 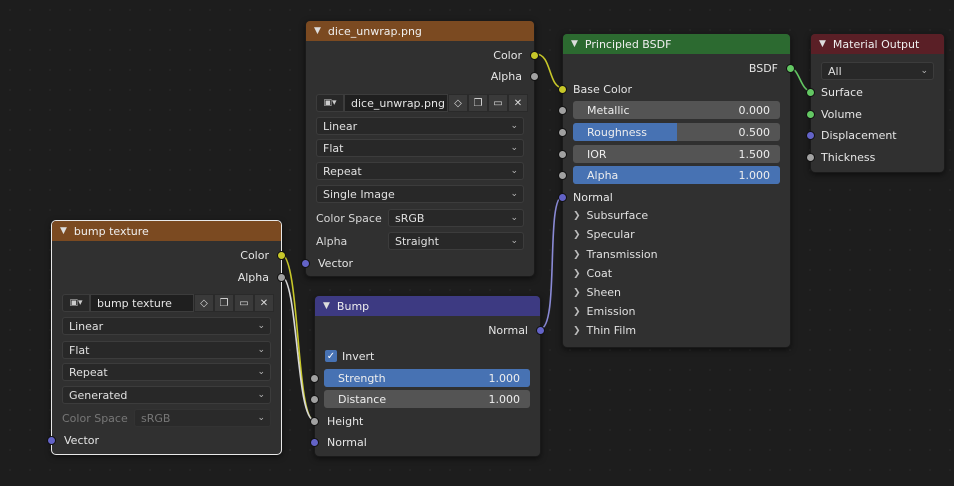 What do you see at coordinates (875, 92) in the screenshot?
I see `input-surface: Surface` at bounding box center [875, 92].